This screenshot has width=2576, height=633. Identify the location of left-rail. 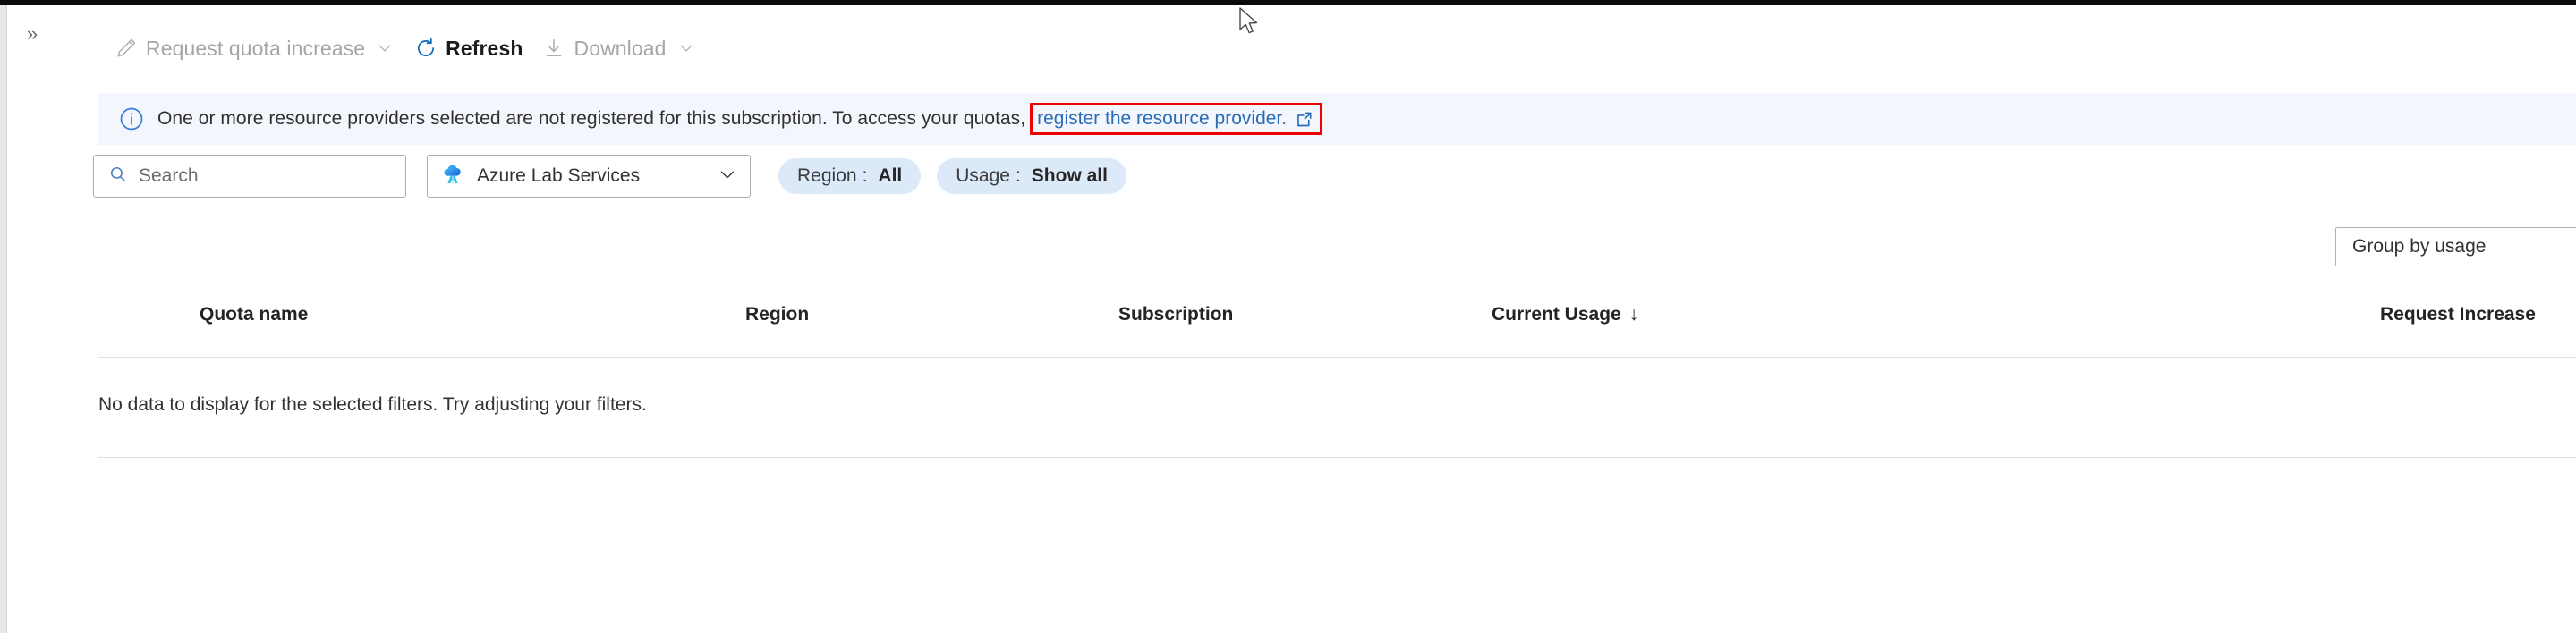
(3, 319).